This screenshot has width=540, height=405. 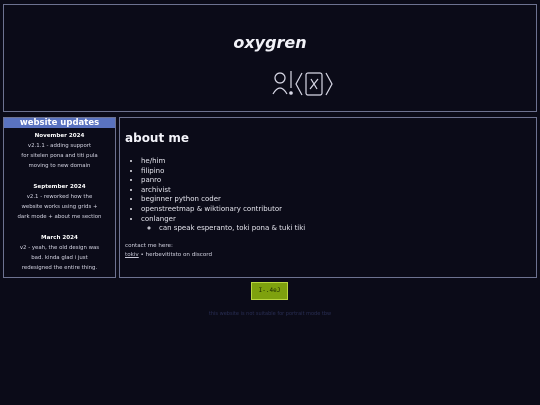 I want to click on list-item: archivist, so click(x=338, y=191).